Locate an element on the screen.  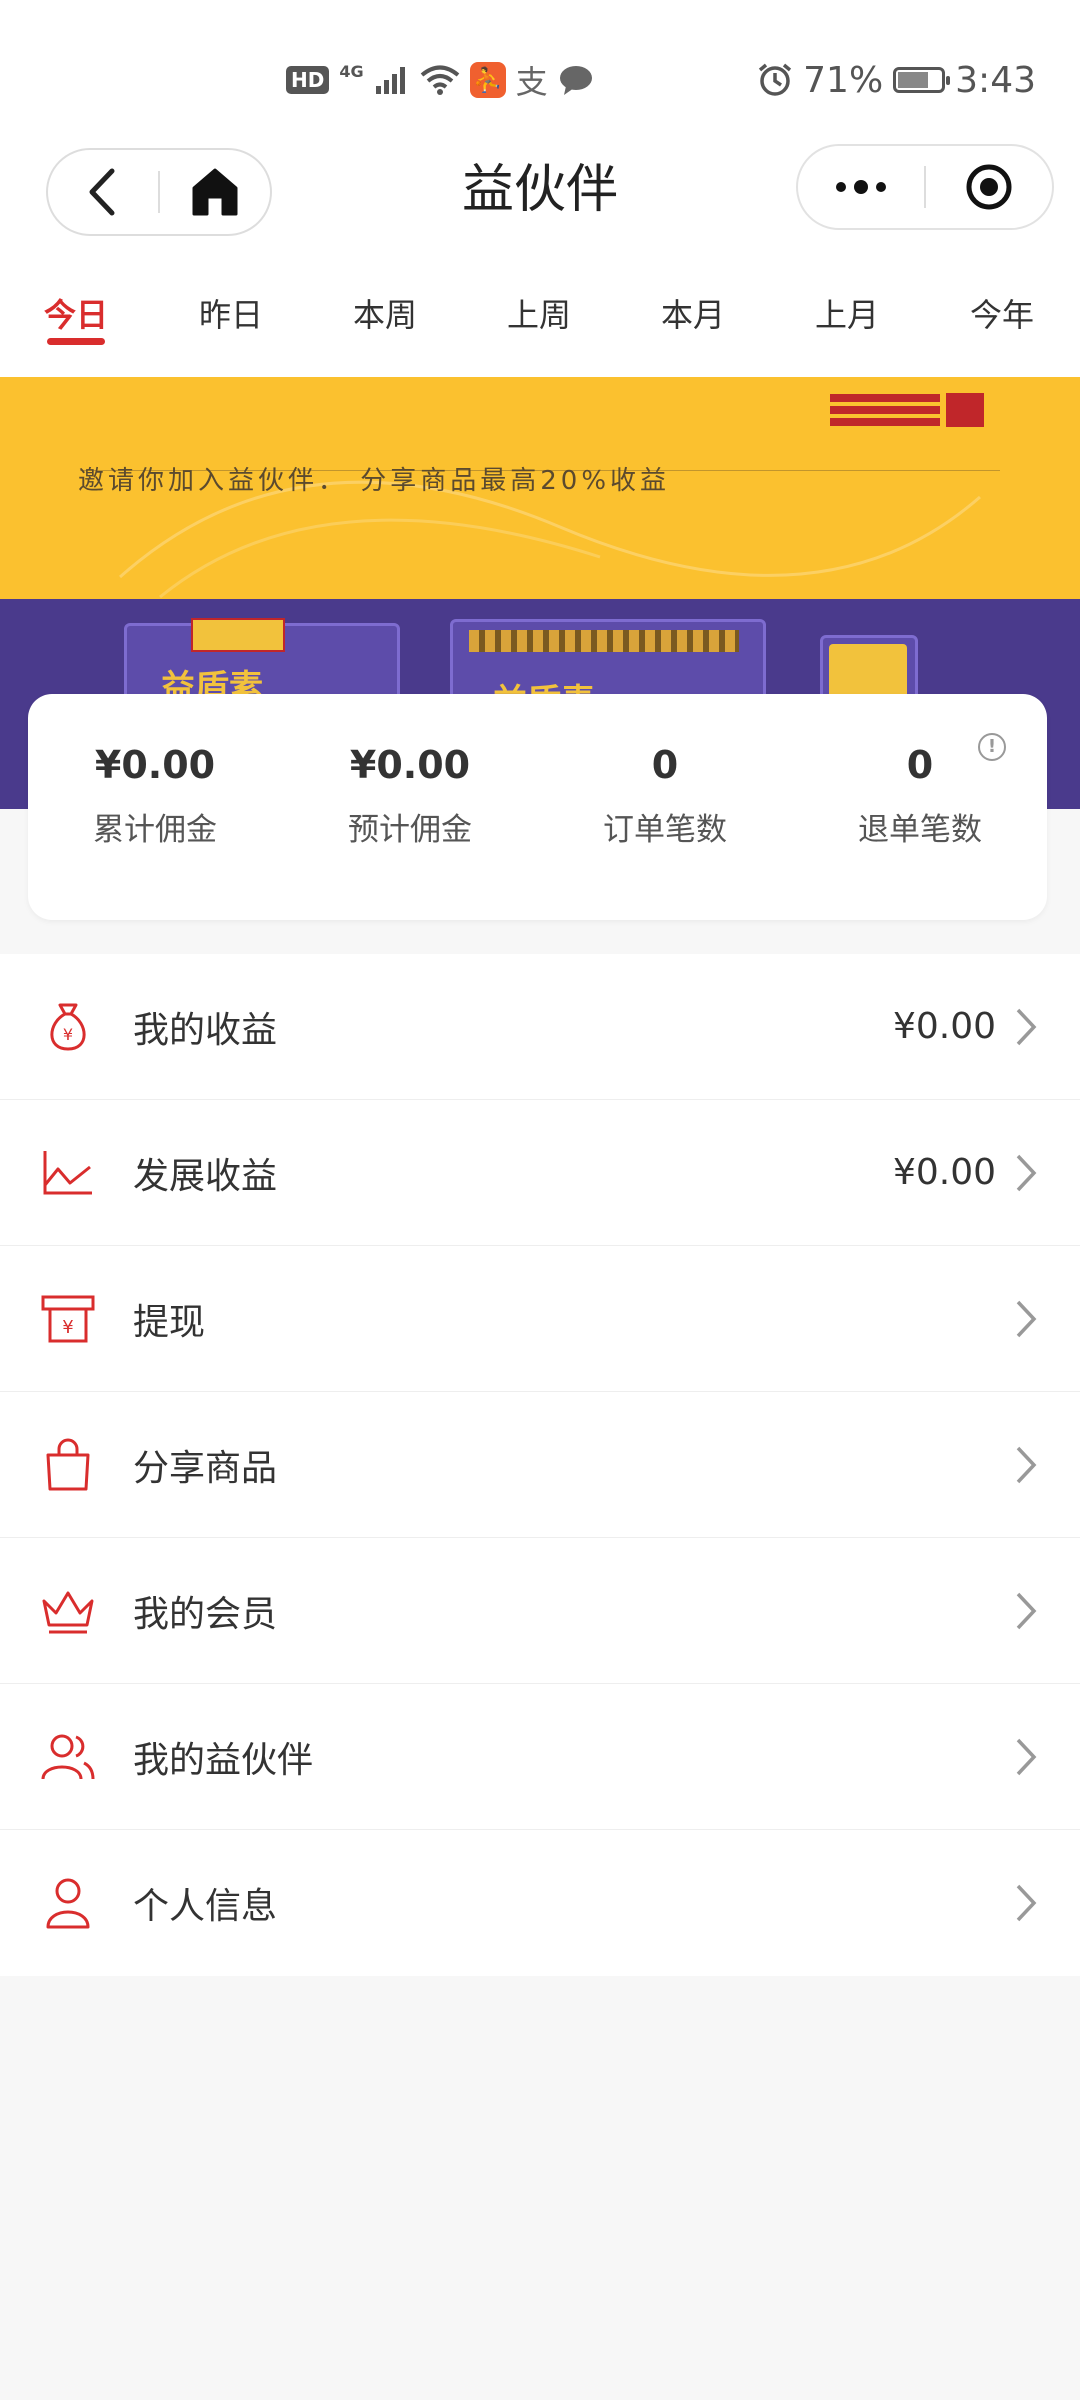
more-button is located at coordinates (861, 187).